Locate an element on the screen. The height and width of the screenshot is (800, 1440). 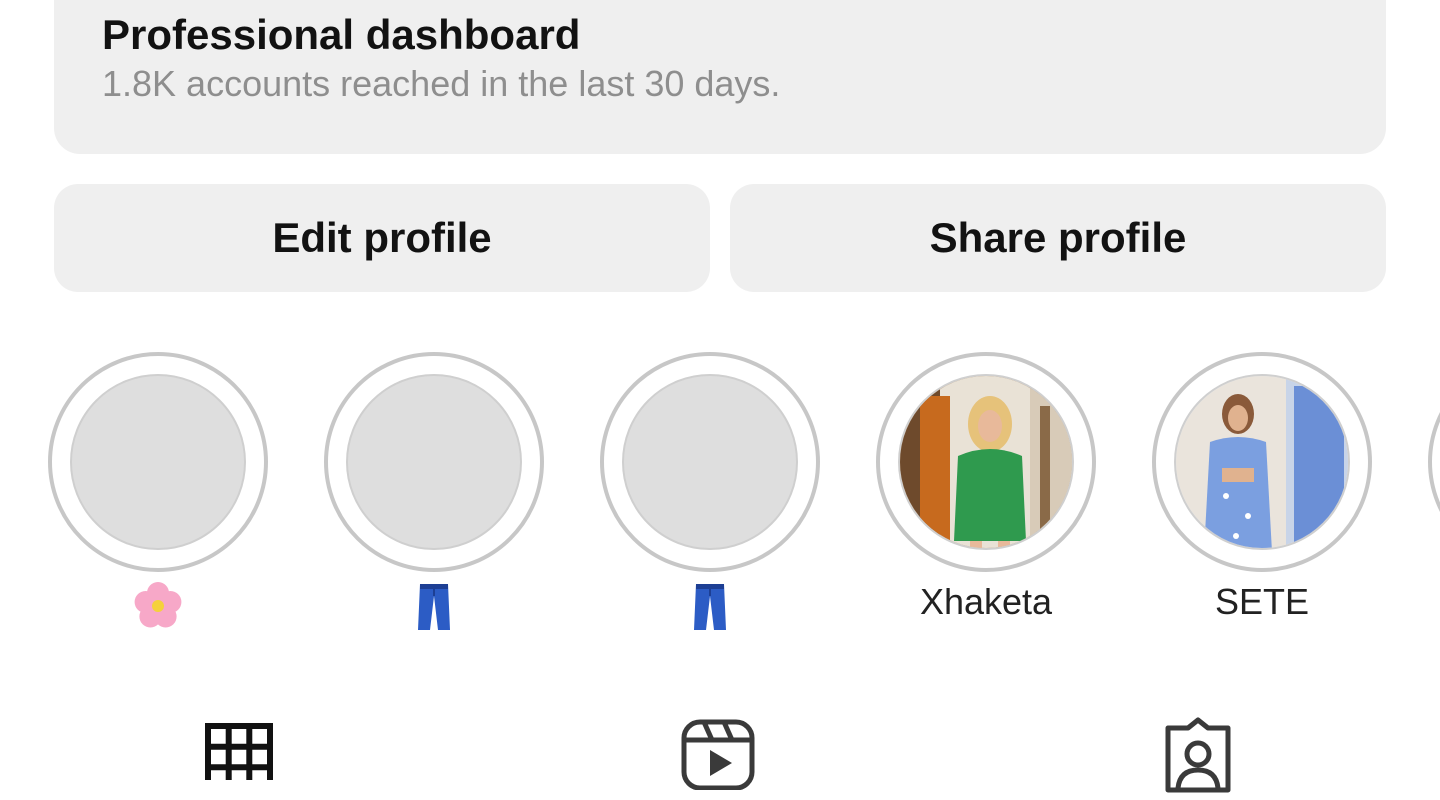
reels-icon is located at coordinates (718, 754).